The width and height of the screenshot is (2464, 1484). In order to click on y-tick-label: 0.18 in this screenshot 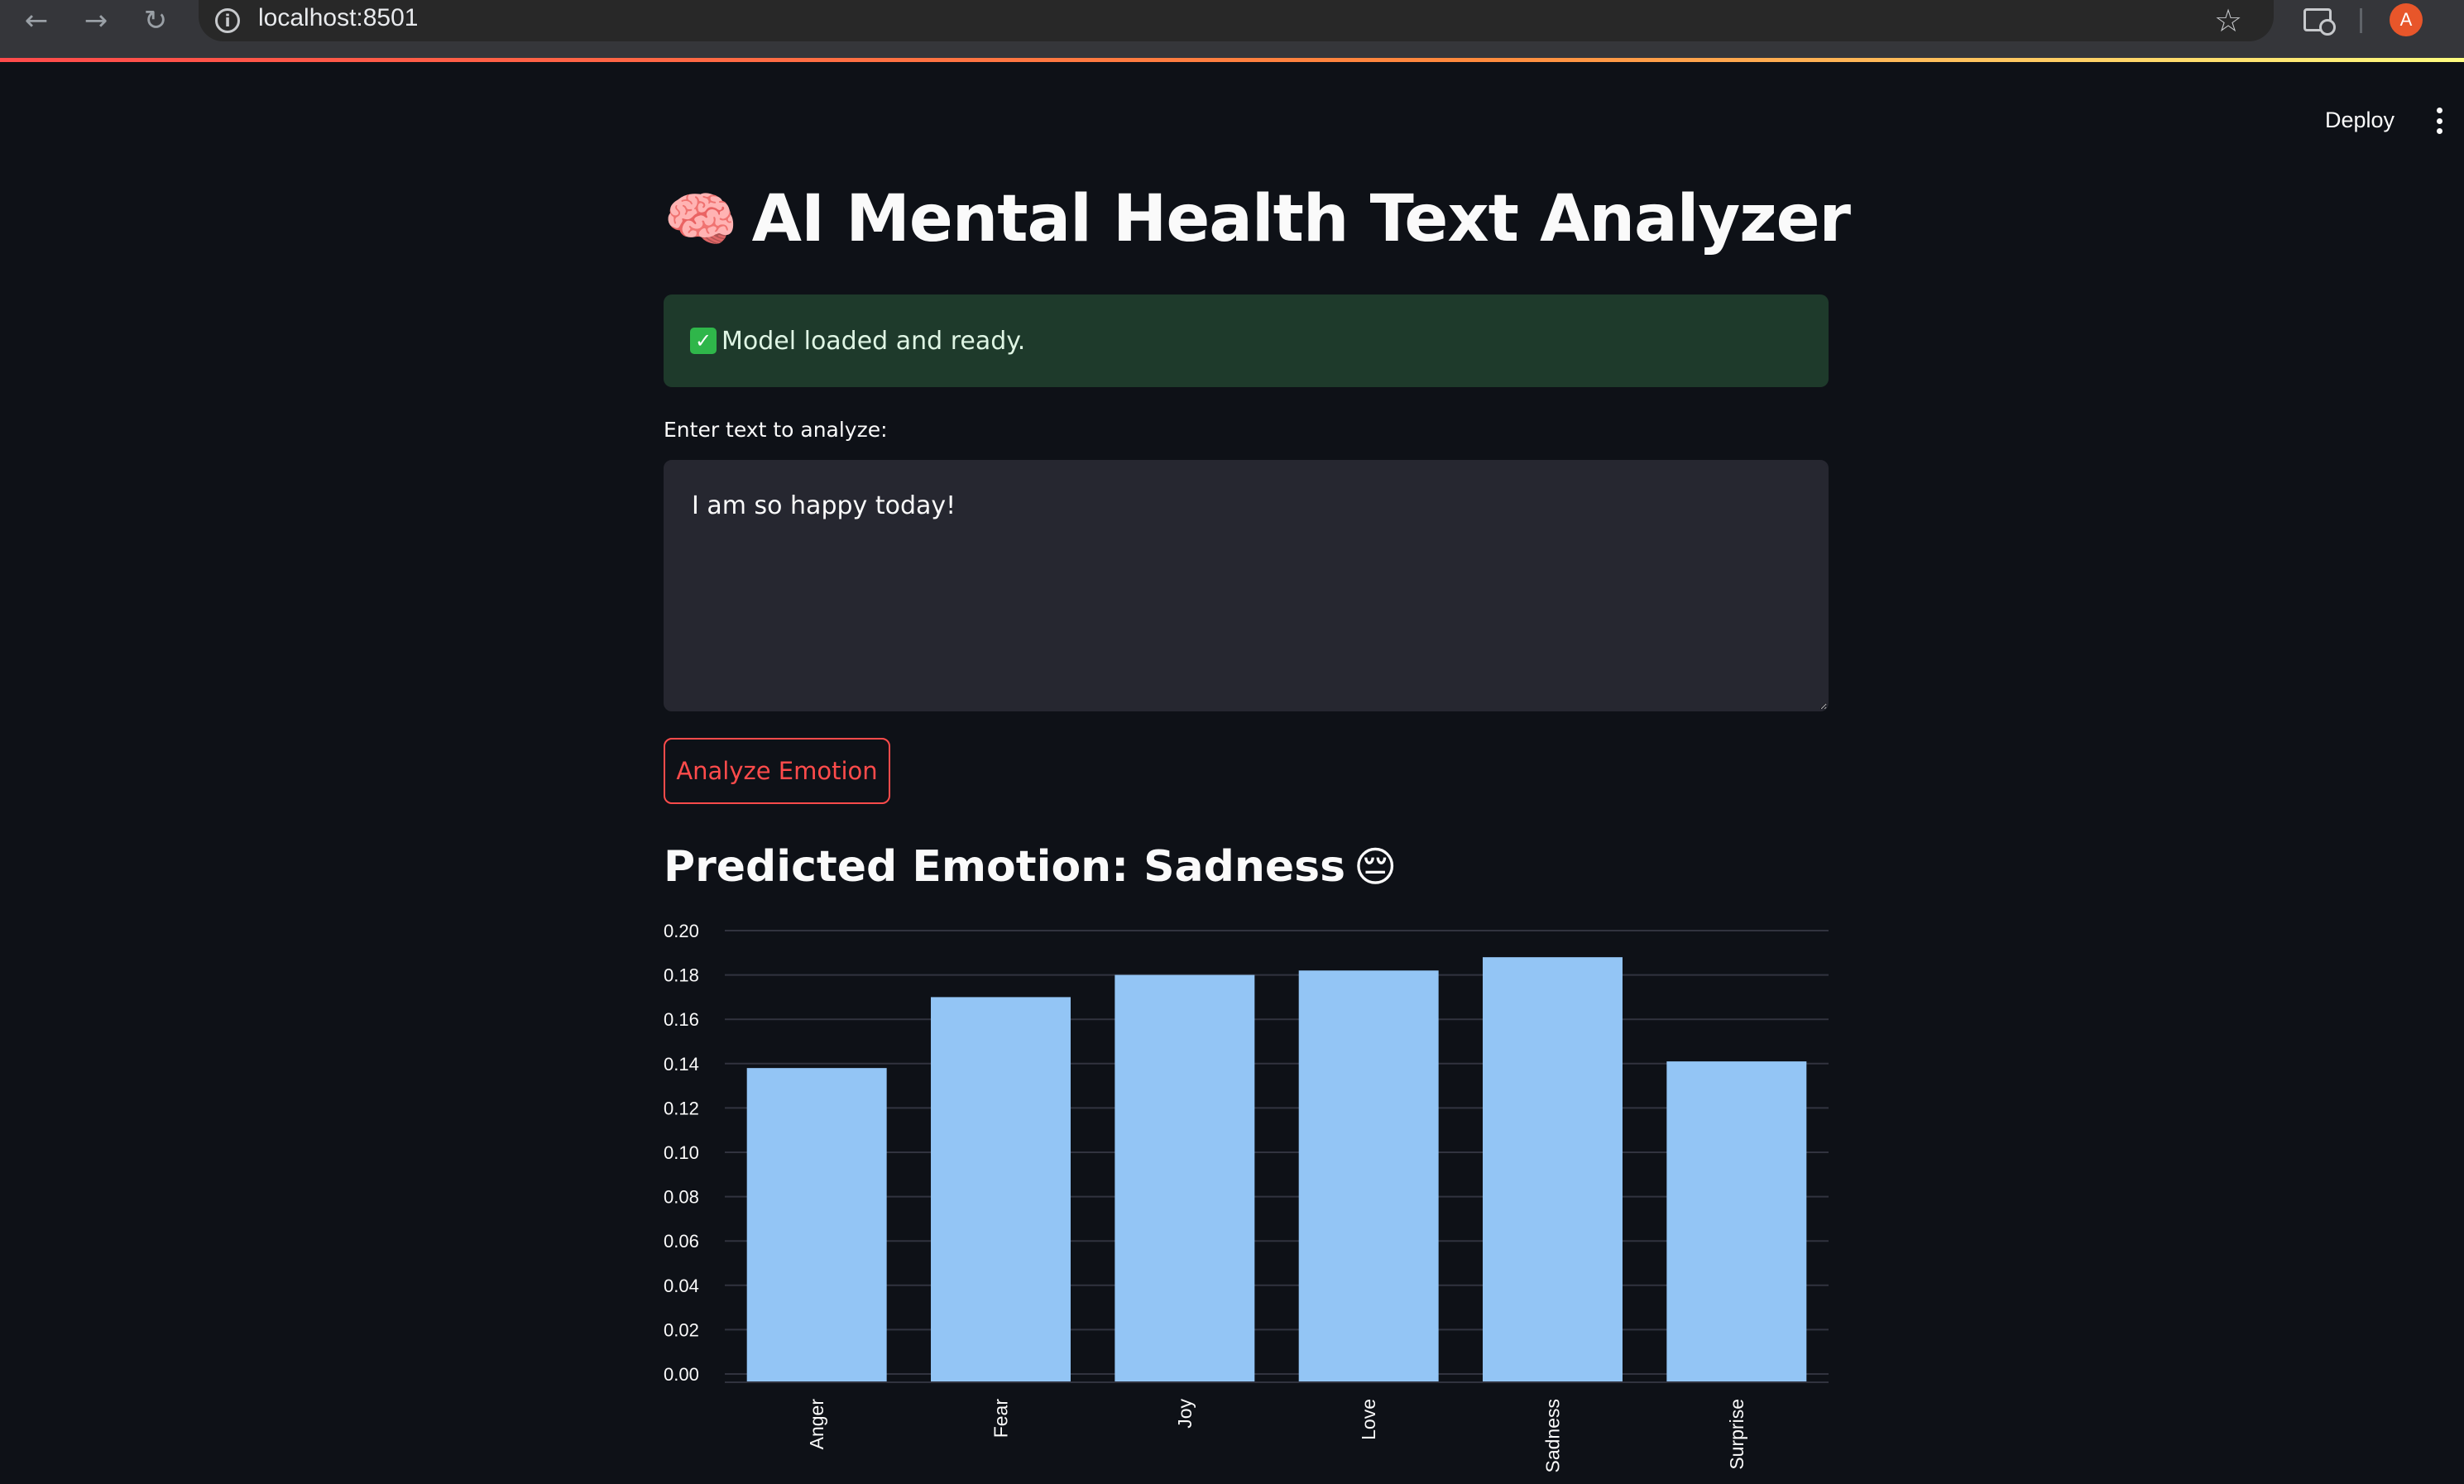, I will do `click(681, 975)`.